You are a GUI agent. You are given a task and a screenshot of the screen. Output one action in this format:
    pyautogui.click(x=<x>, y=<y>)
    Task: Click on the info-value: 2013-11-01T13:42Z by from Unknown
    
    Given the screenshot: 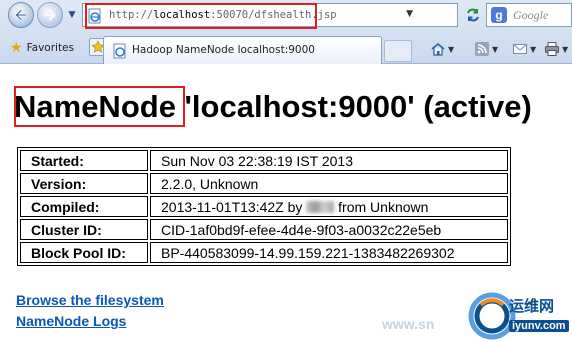 What is the action you would take?
    pyautogui.click(x=329, y=206)
    